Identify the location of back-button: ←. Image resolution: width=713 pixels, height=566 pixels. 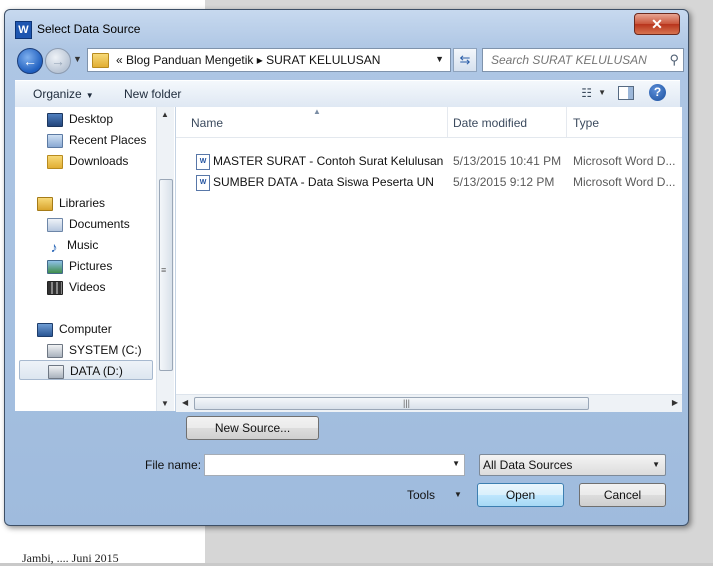
(30, 61).